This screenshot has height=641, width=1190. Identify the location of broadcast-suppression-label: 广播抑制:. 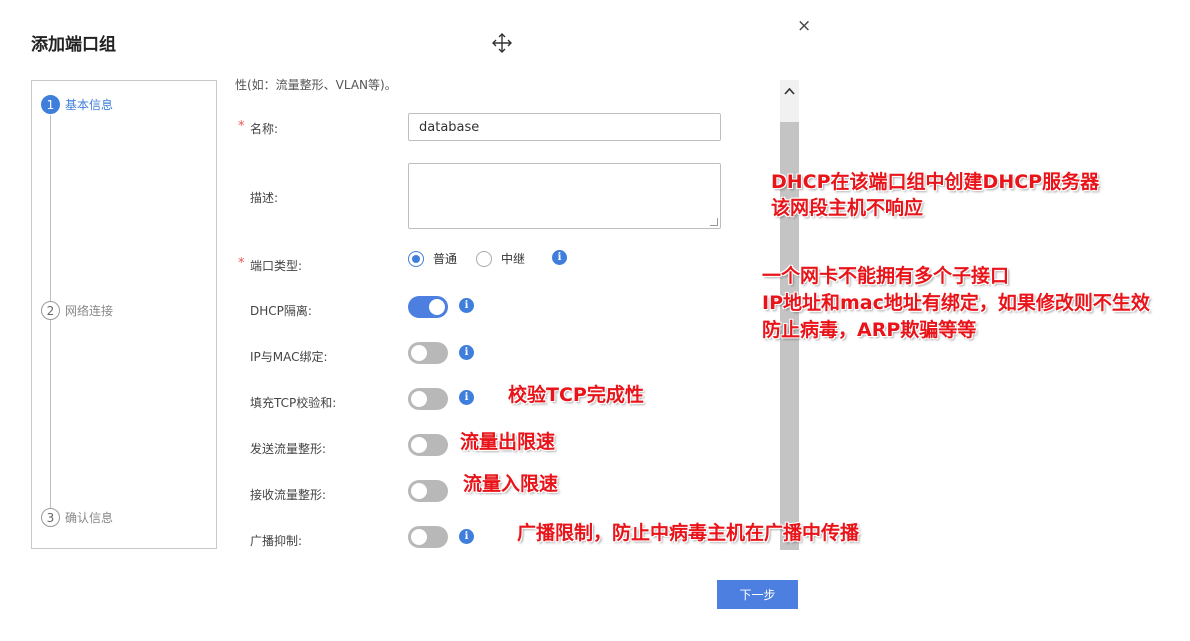
(276, 541).